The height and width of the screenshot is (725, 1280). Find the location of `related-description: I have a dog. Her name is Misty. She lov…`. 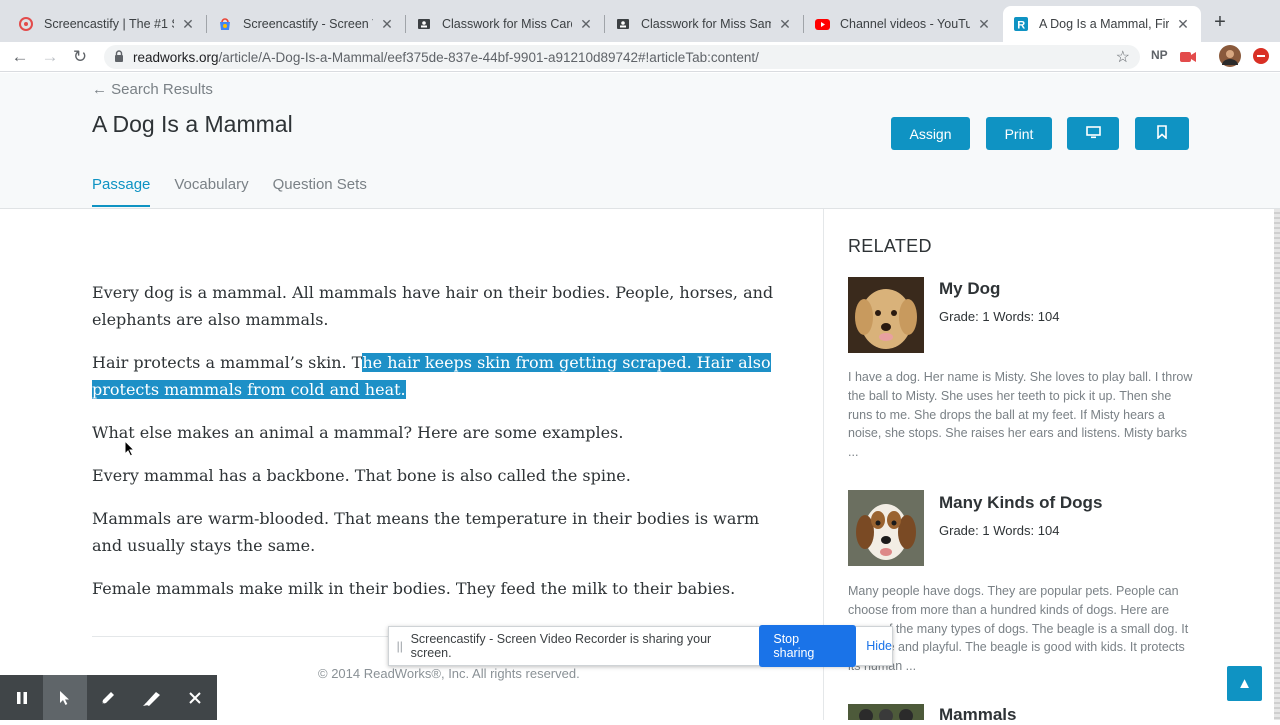

related-description: I have a dog. Her name is Misty. She lov… is located at coordinates (1020, 415).